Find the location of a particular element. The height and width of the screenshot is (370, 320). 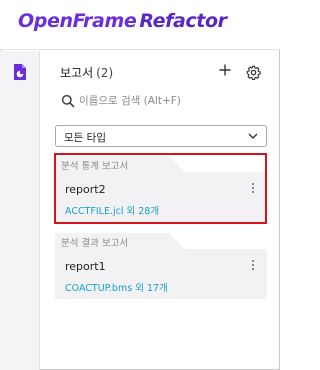

plus-icon is located at coordinates (225, 70).